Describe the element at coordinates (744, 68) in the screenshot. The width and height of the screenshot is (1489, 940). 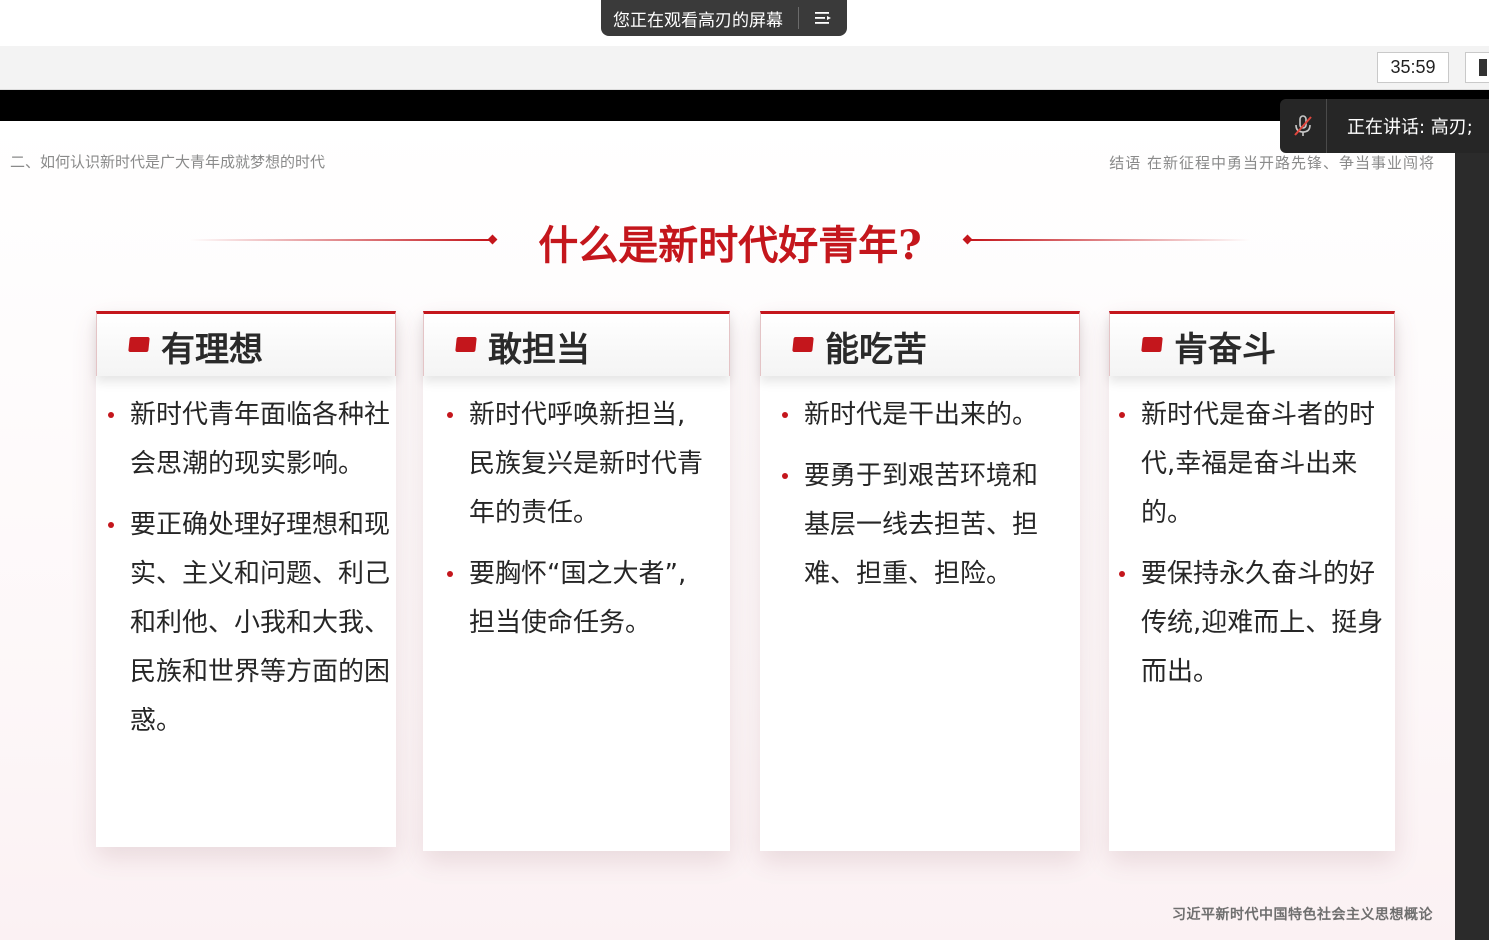
I see `meeting-toolbar` at that location.